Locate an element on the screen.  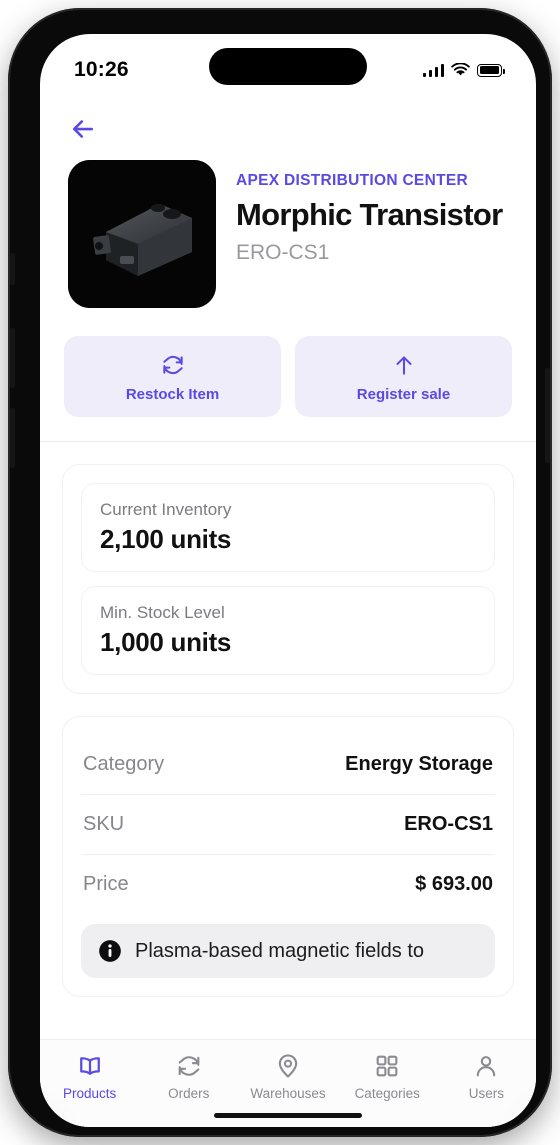
status-icons is located at coordinates (463, 70).